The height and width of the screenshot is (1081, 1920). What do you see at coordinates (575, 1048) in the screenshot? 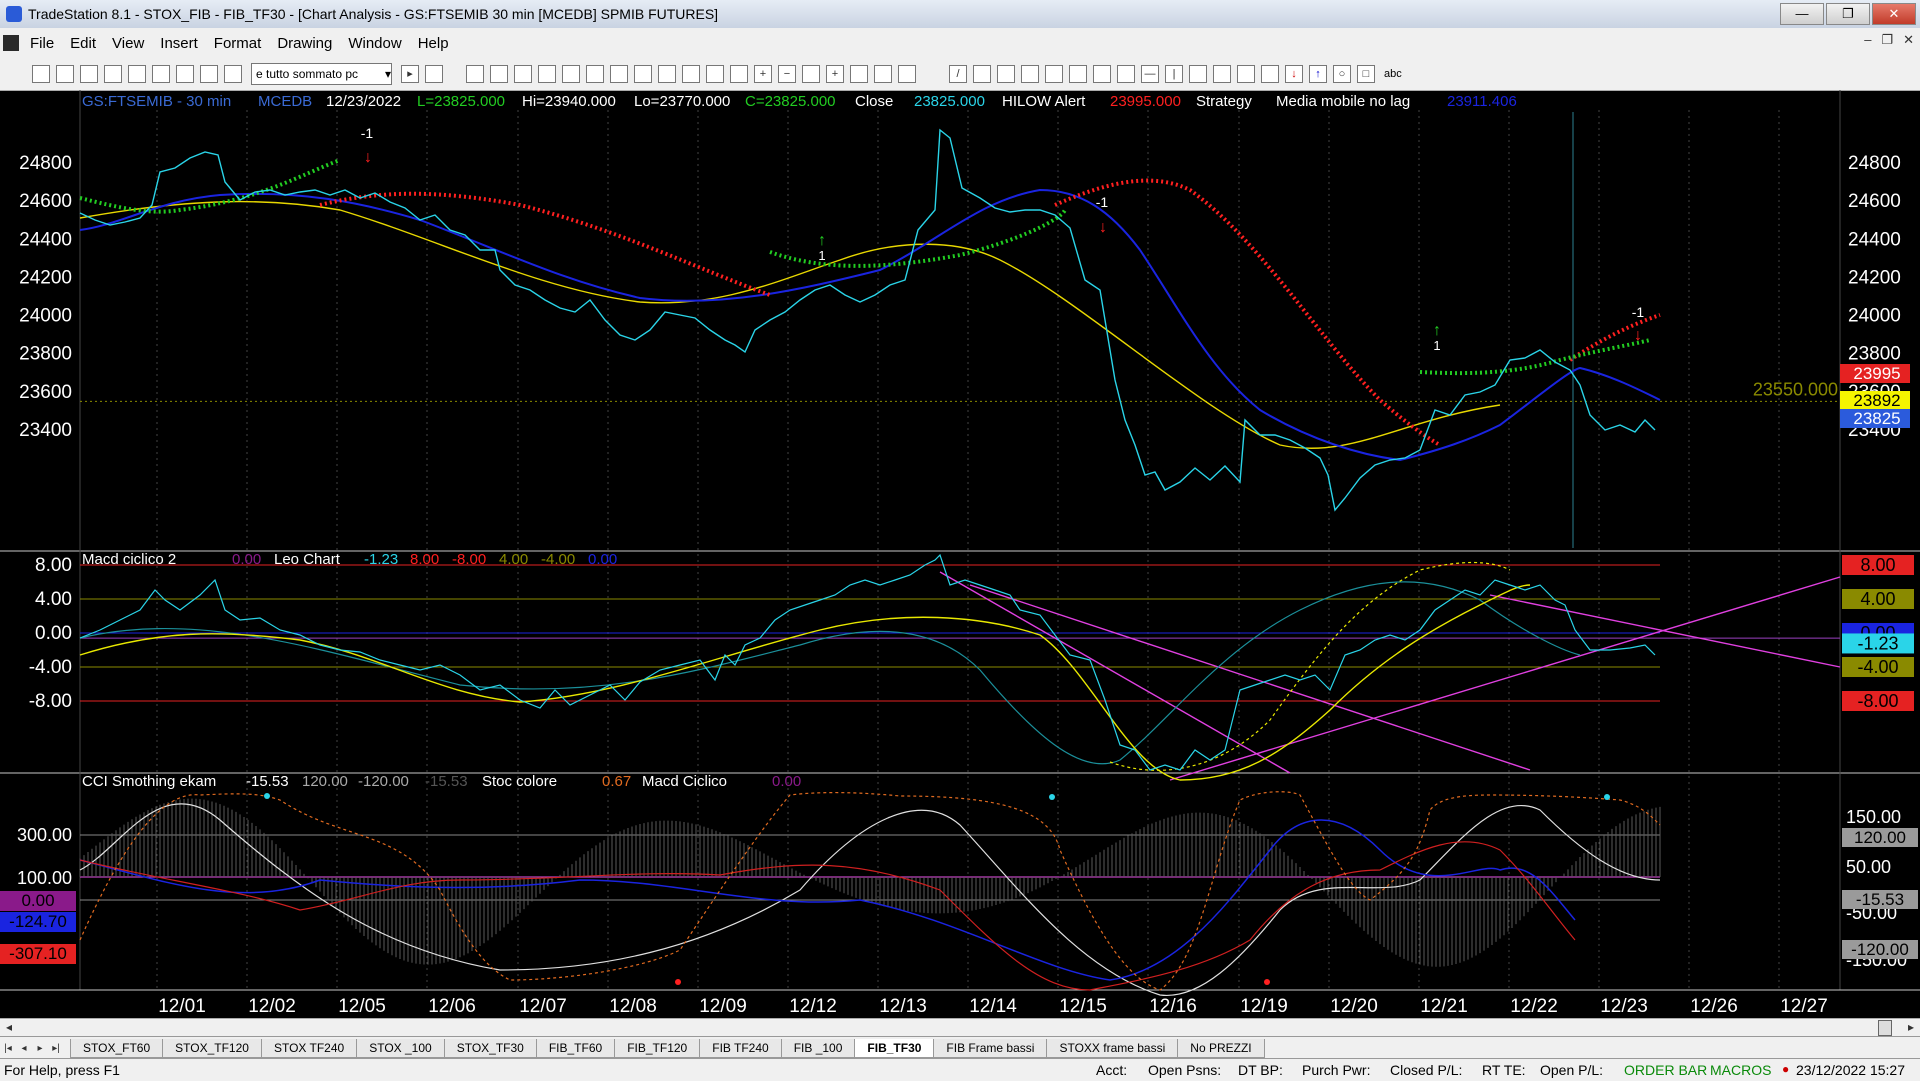
I see `tab-fib-tf60: FIB_TF60` at bounding box center [575, 1048].